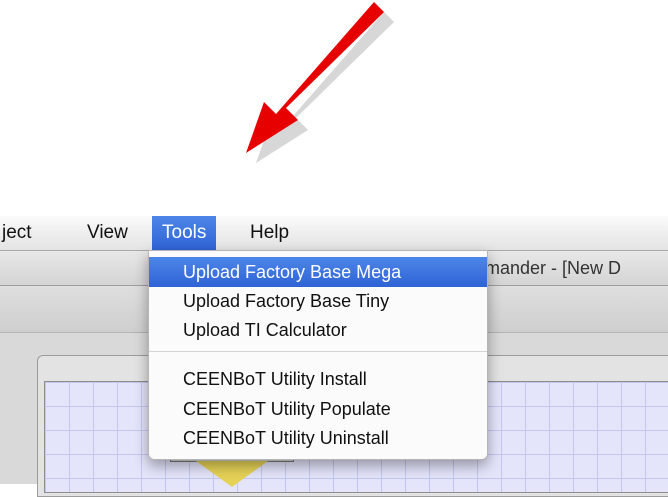 The height and width of the screenshot is (497, 668). I want to click on menu-item-upload-factory-base-mega: Upload Factory Base Mega, so click(318, 272).